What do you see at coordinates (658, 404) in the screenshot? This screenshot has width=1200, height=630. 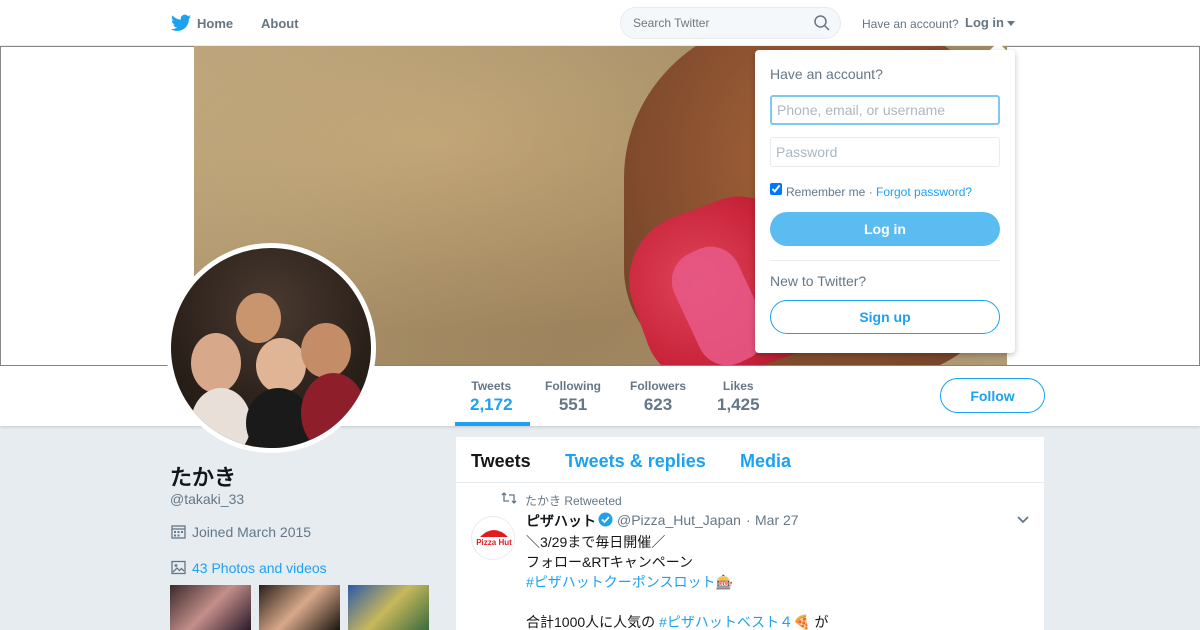 I see `stat-value: 623` at bounding box center [658, 404].